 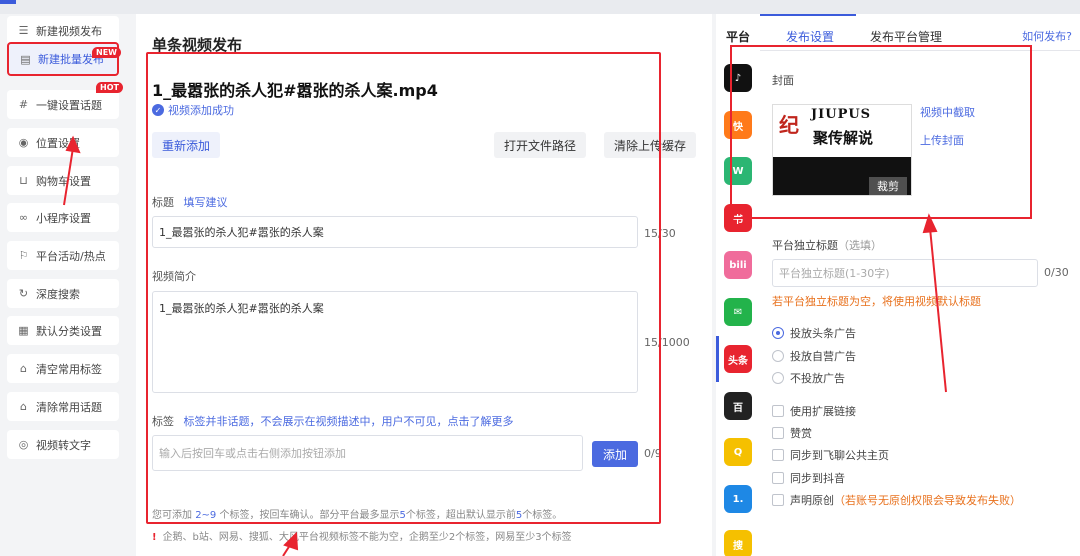 I want to click on sidebar-item-video-to-text: ◎ 视频转文字, so click(x=63, y=444).